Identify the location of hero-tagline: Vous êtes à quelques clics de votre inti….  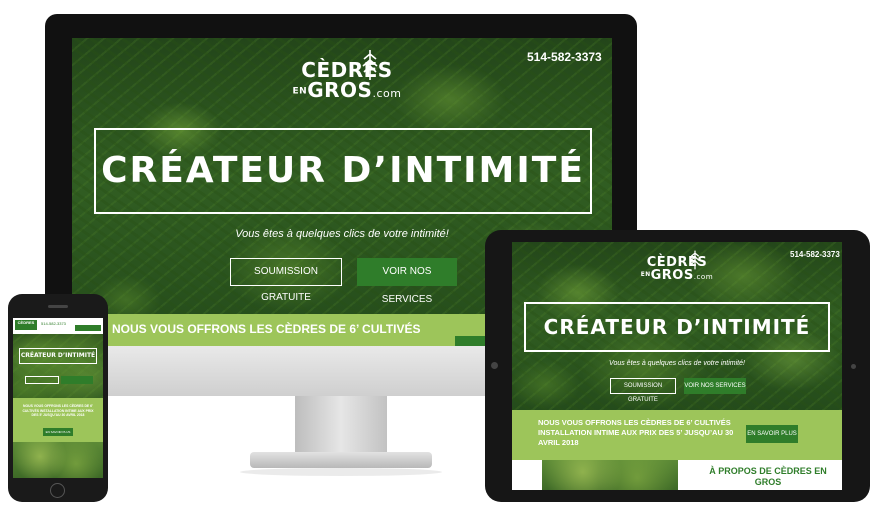
(342, 234).